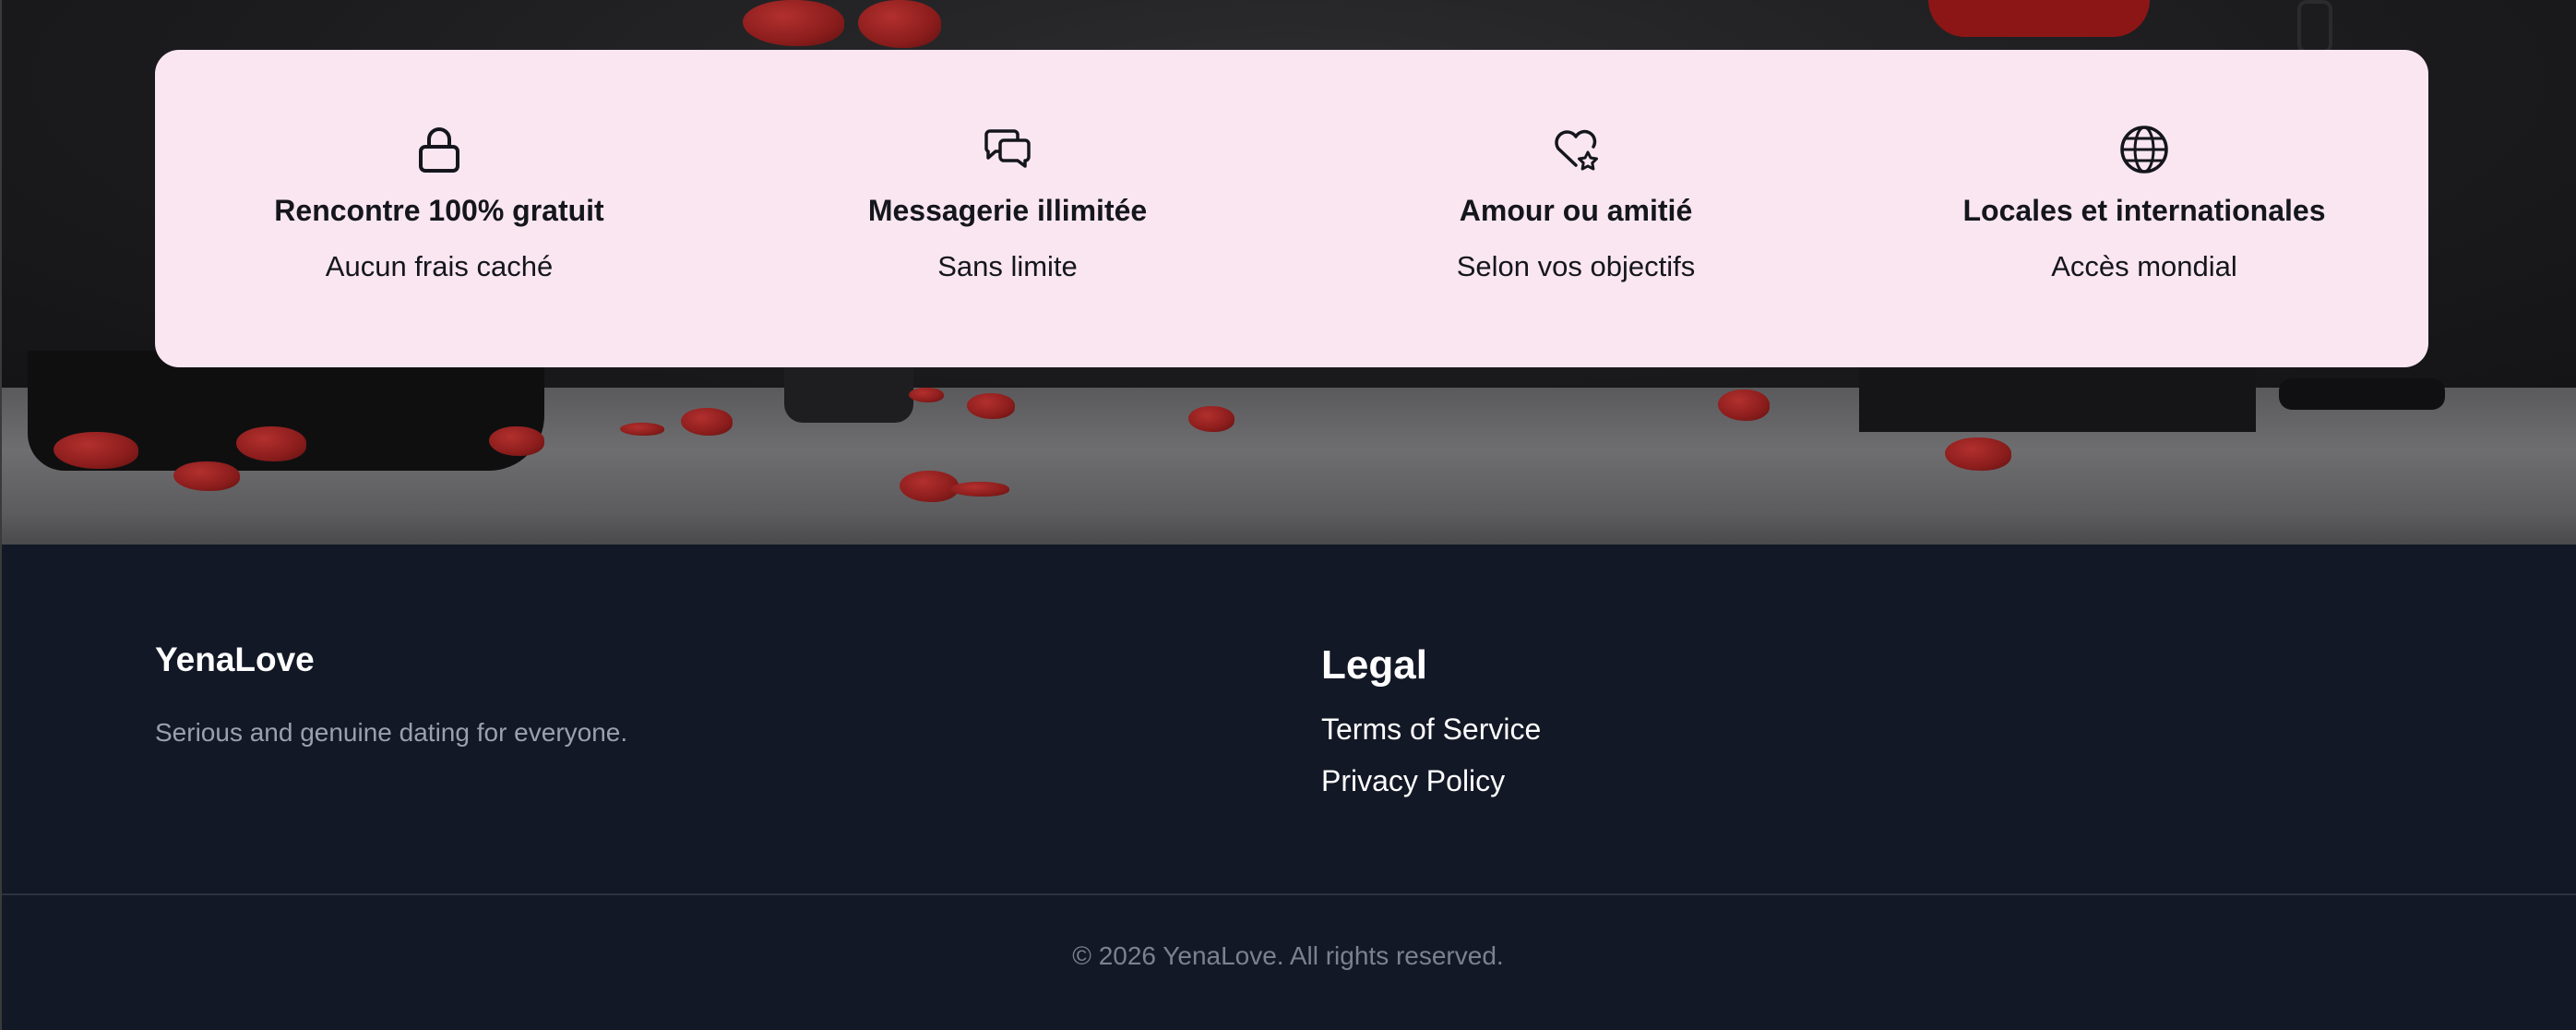 This screenshot has height=1030, width=2576. Describe the element at coordinates (1431, 730) in the screenshot. I see `terms-of-service-link: Terms of Service` at that location.